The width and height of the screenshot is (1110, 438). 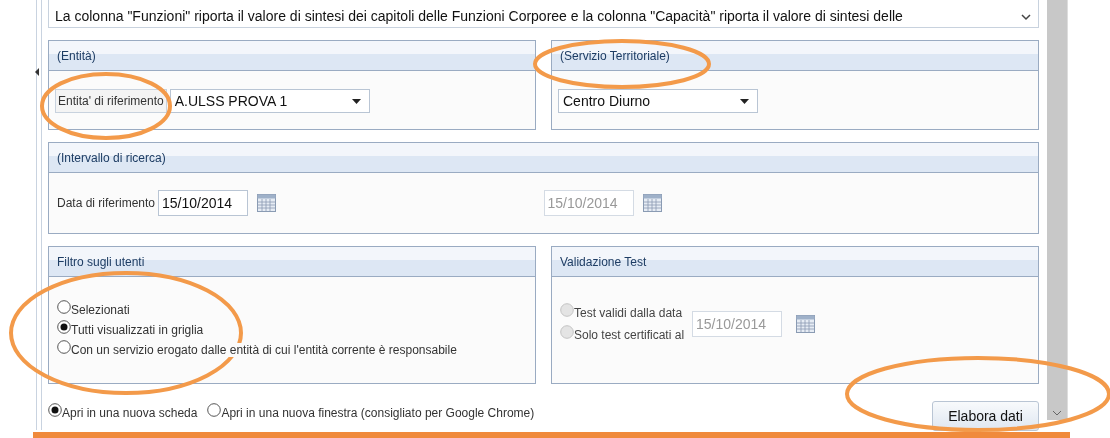 What do you see at coordinates (1057, 413) in the screenshot?
I see `scroll-down-icon` at bounding box center [1057, 413].